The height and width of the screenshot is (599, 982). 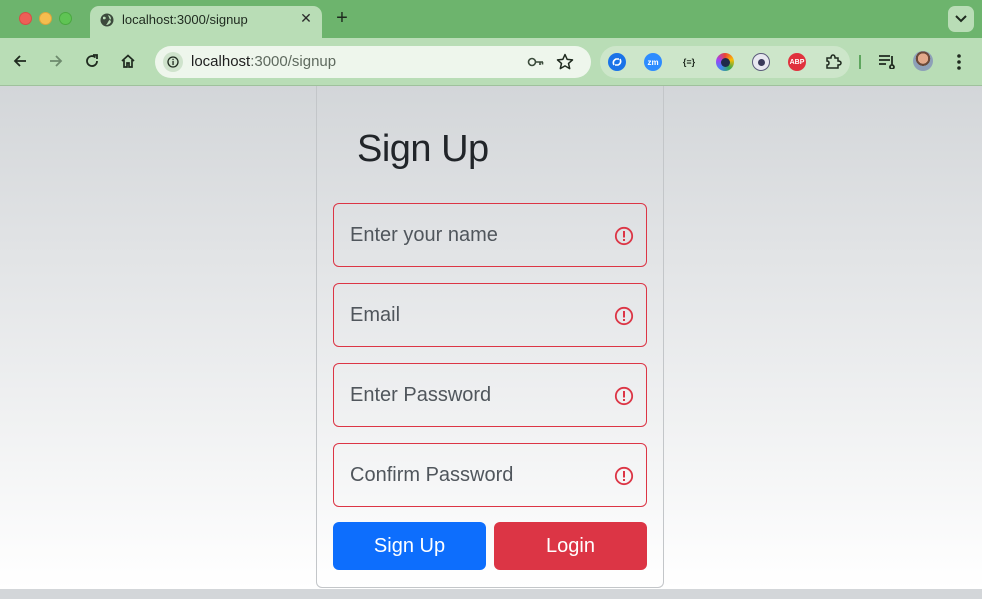 I want to click on url-text: localhost:3000/signup, so click(x=263, y=61).